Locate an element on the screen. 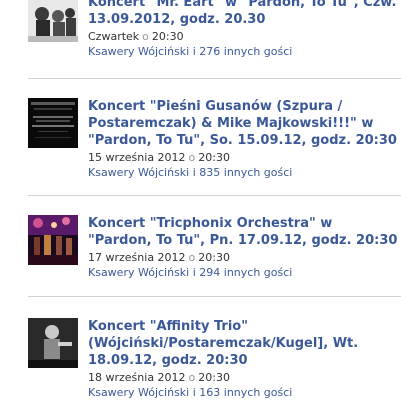  event-guests-link: Ksawery Wójciński i 276 innych gości is located at coordinates (244, 51).